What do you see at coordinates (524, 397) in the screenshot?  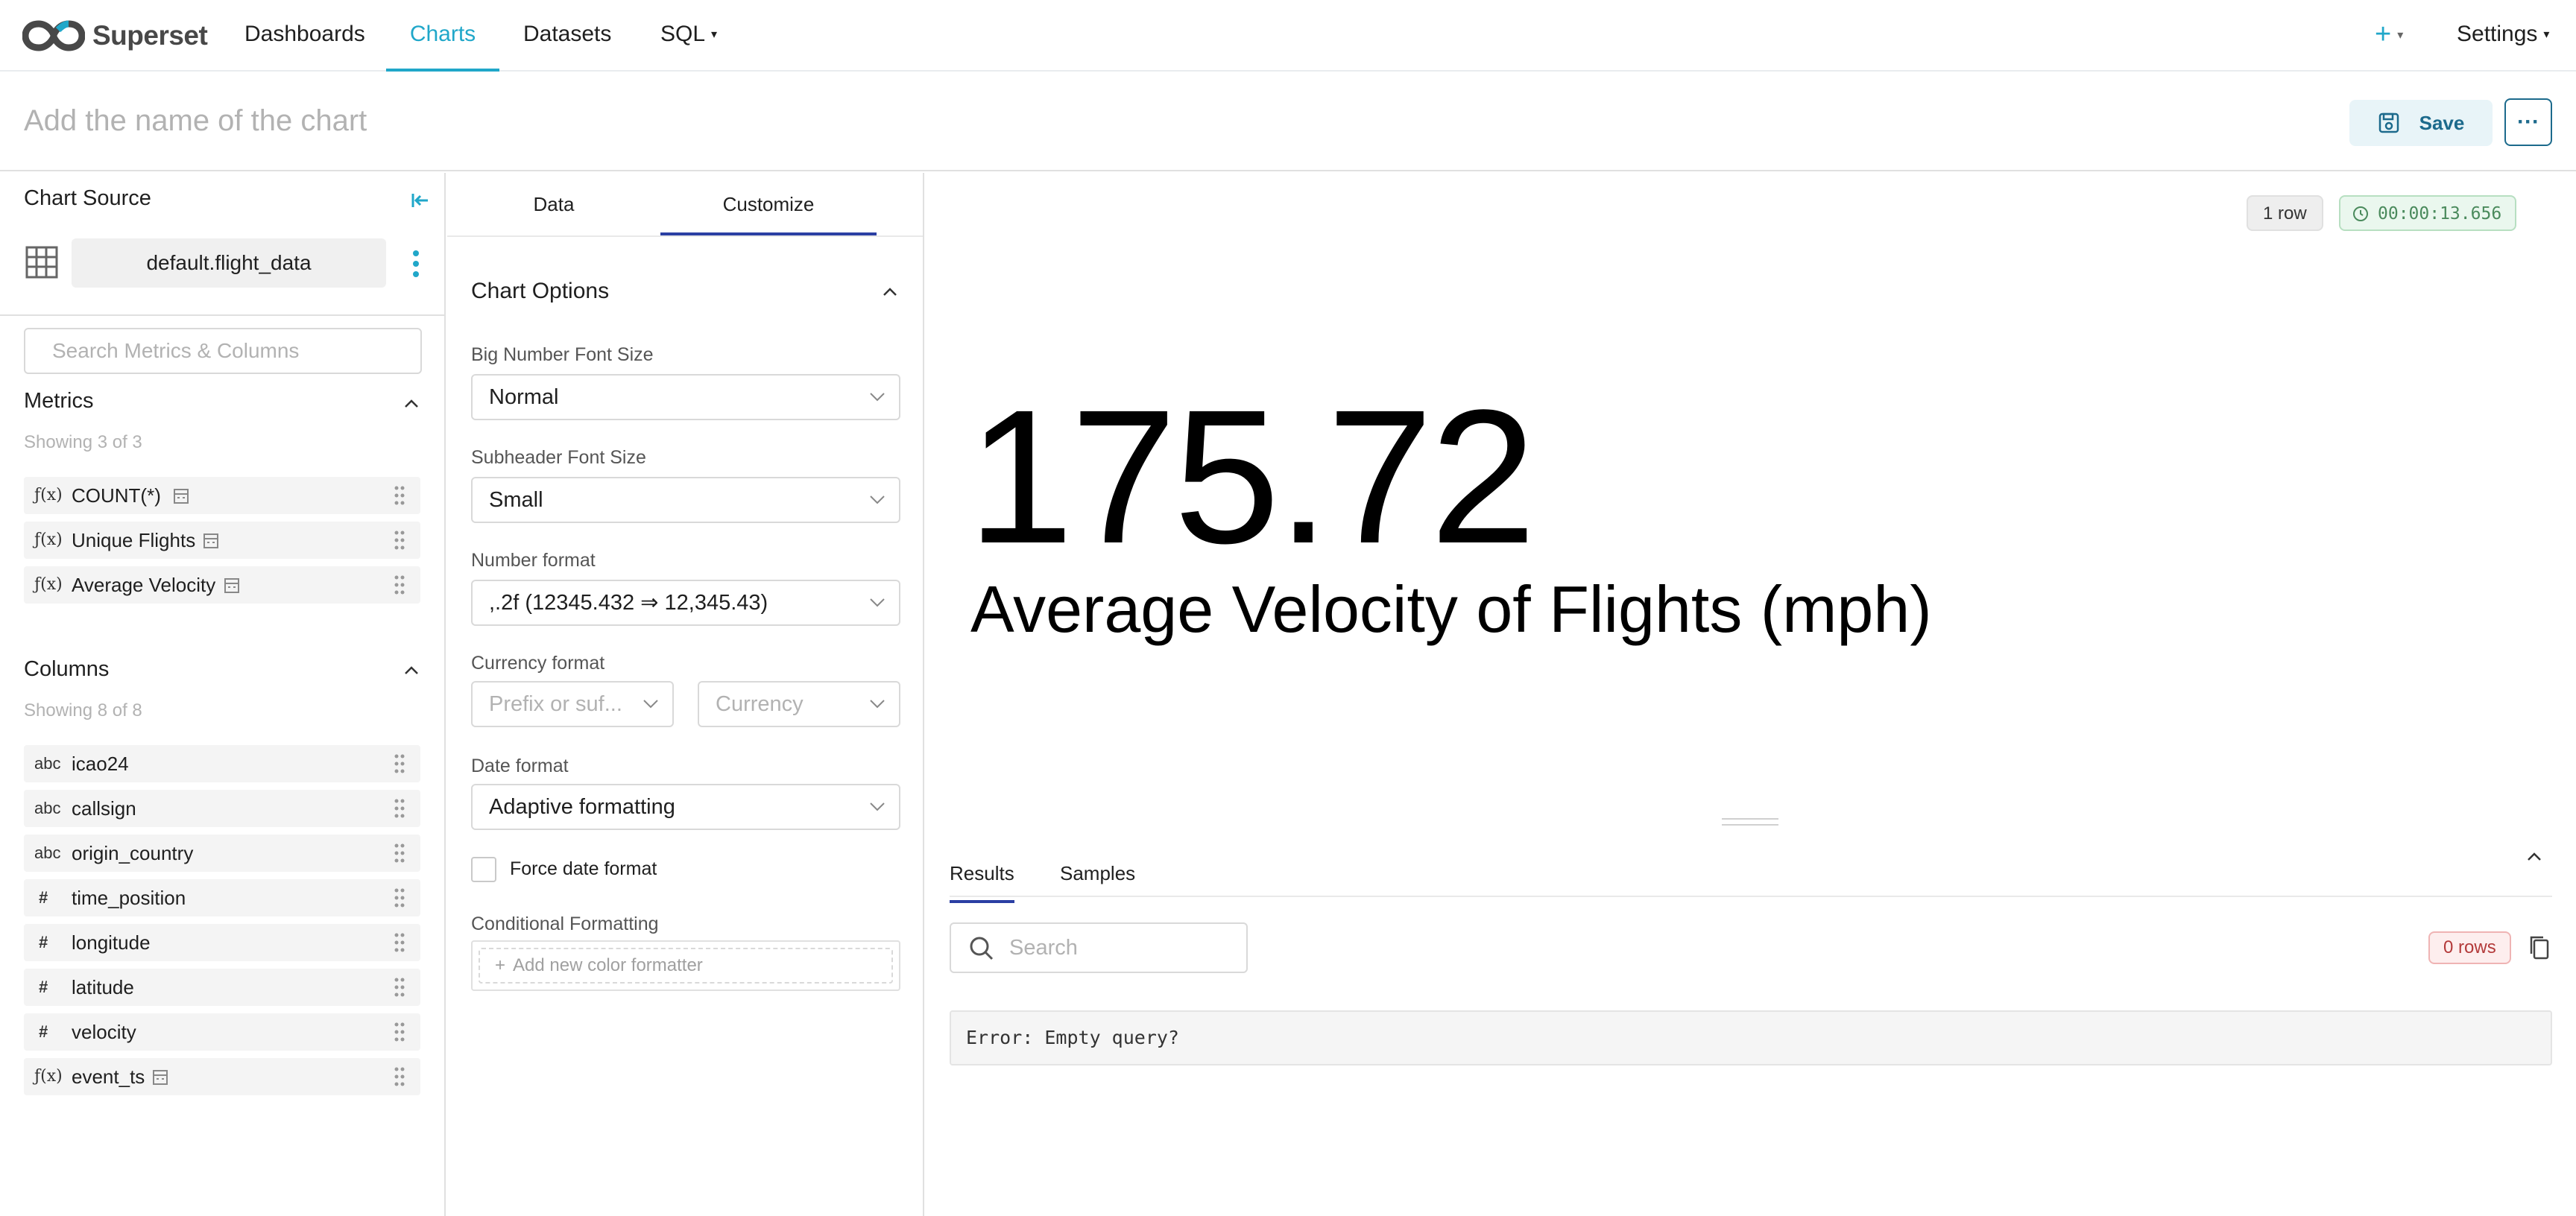 I see `select-value: Normal` at bounding box center [524, 397].